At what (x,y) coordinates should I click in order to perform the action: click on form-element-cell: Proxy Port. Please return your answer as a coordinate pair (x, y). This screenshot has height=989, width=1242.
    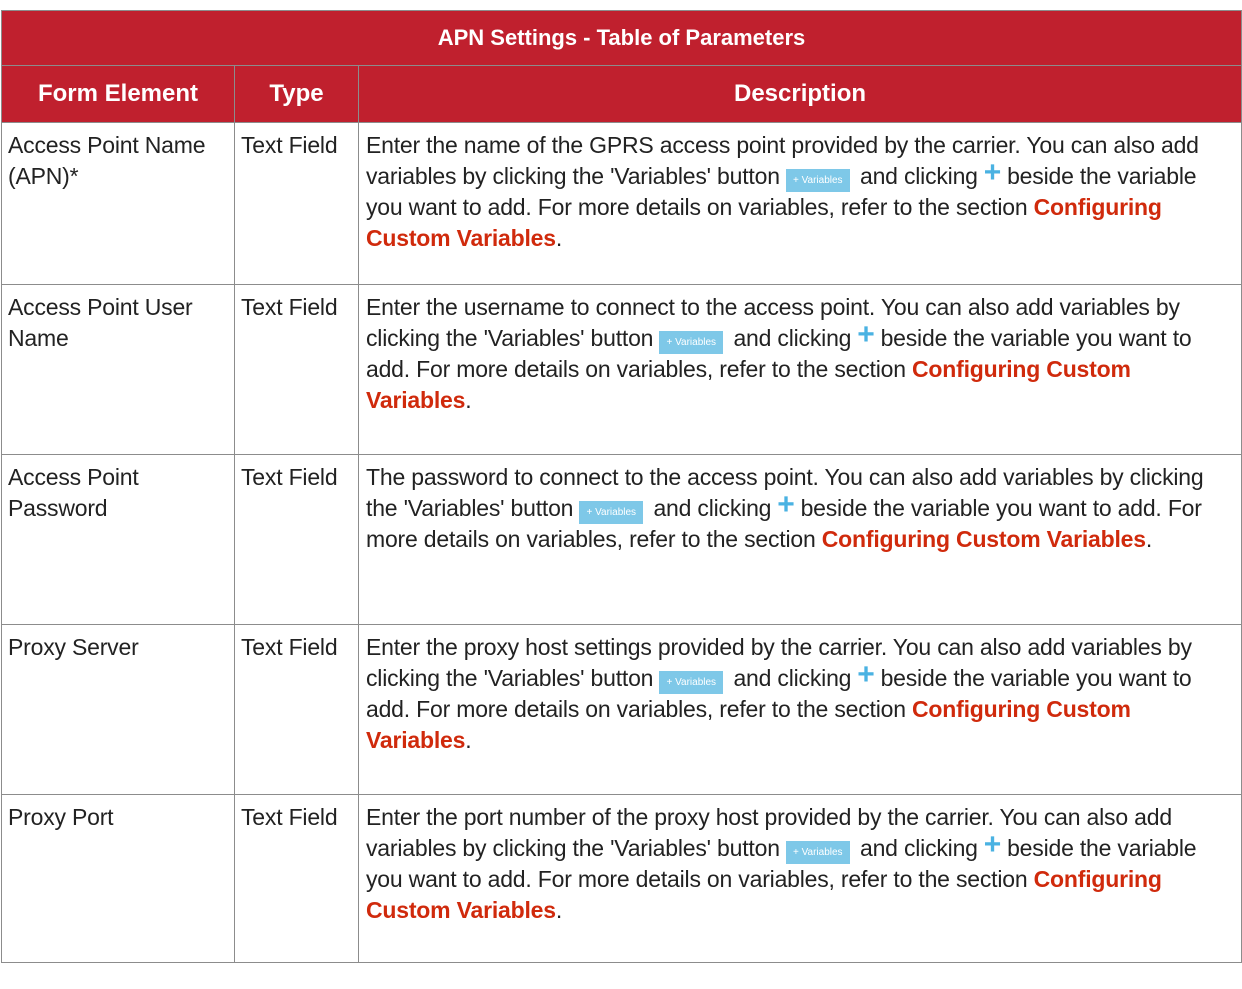
    Looking at the image, I should click on (118, 878).